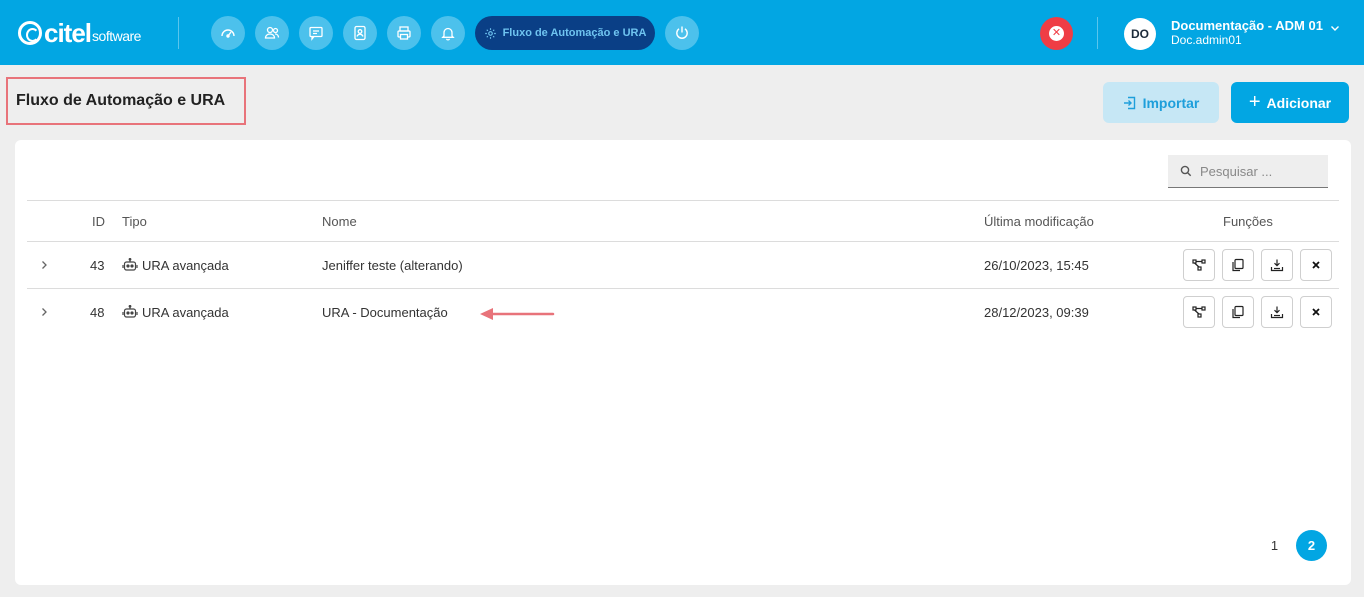  What do you see at coordinates (1299, 102) in the screenshot?
I see `add-button-label: Adicionar` at bounding box center [1299, 102].